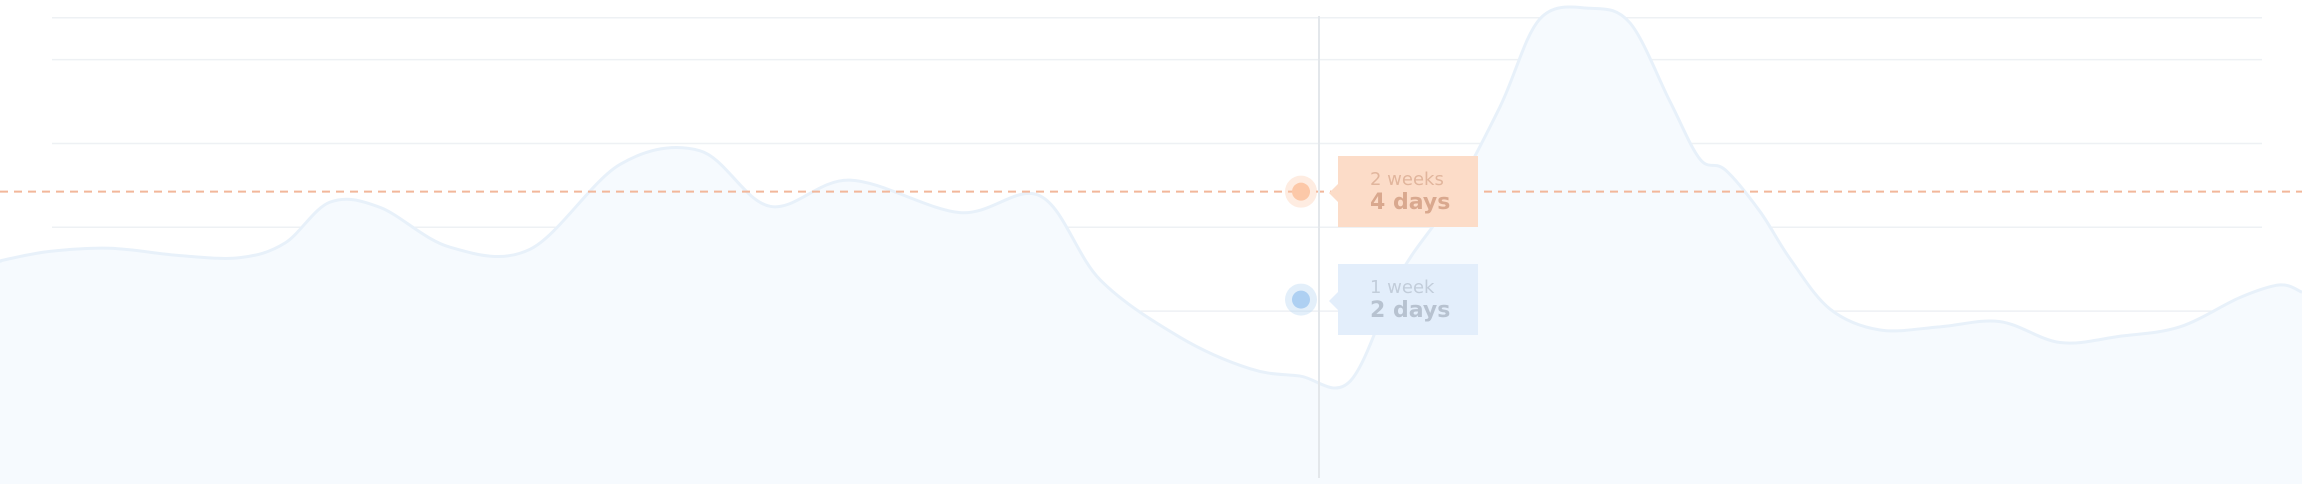 The image size is (2302, 484). I want to click on orange-point, so click(1301, 191).